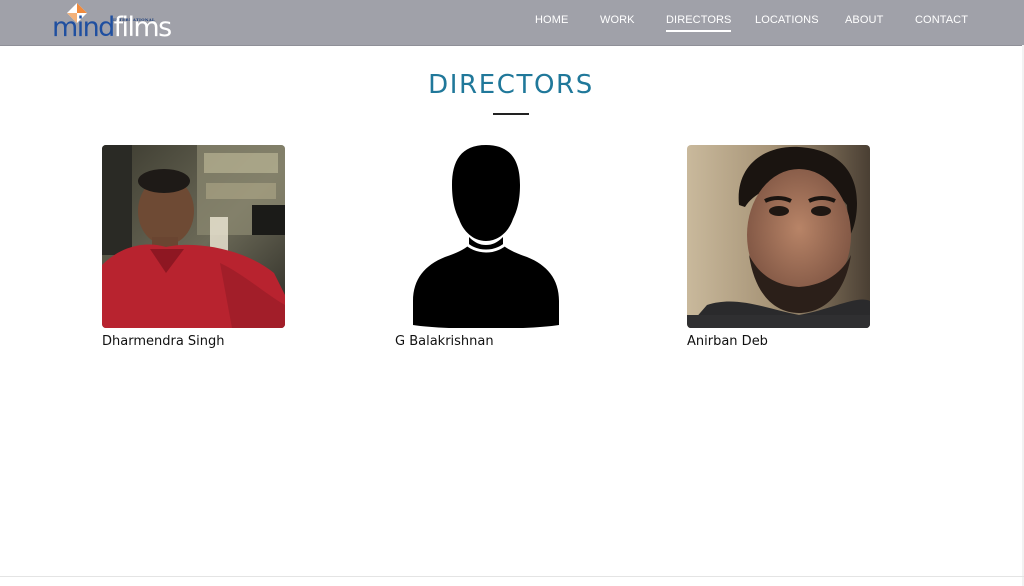 This screenshot has width=1024, height=586. I want to click on placeholder-avatar-icon, so click(486, 236).